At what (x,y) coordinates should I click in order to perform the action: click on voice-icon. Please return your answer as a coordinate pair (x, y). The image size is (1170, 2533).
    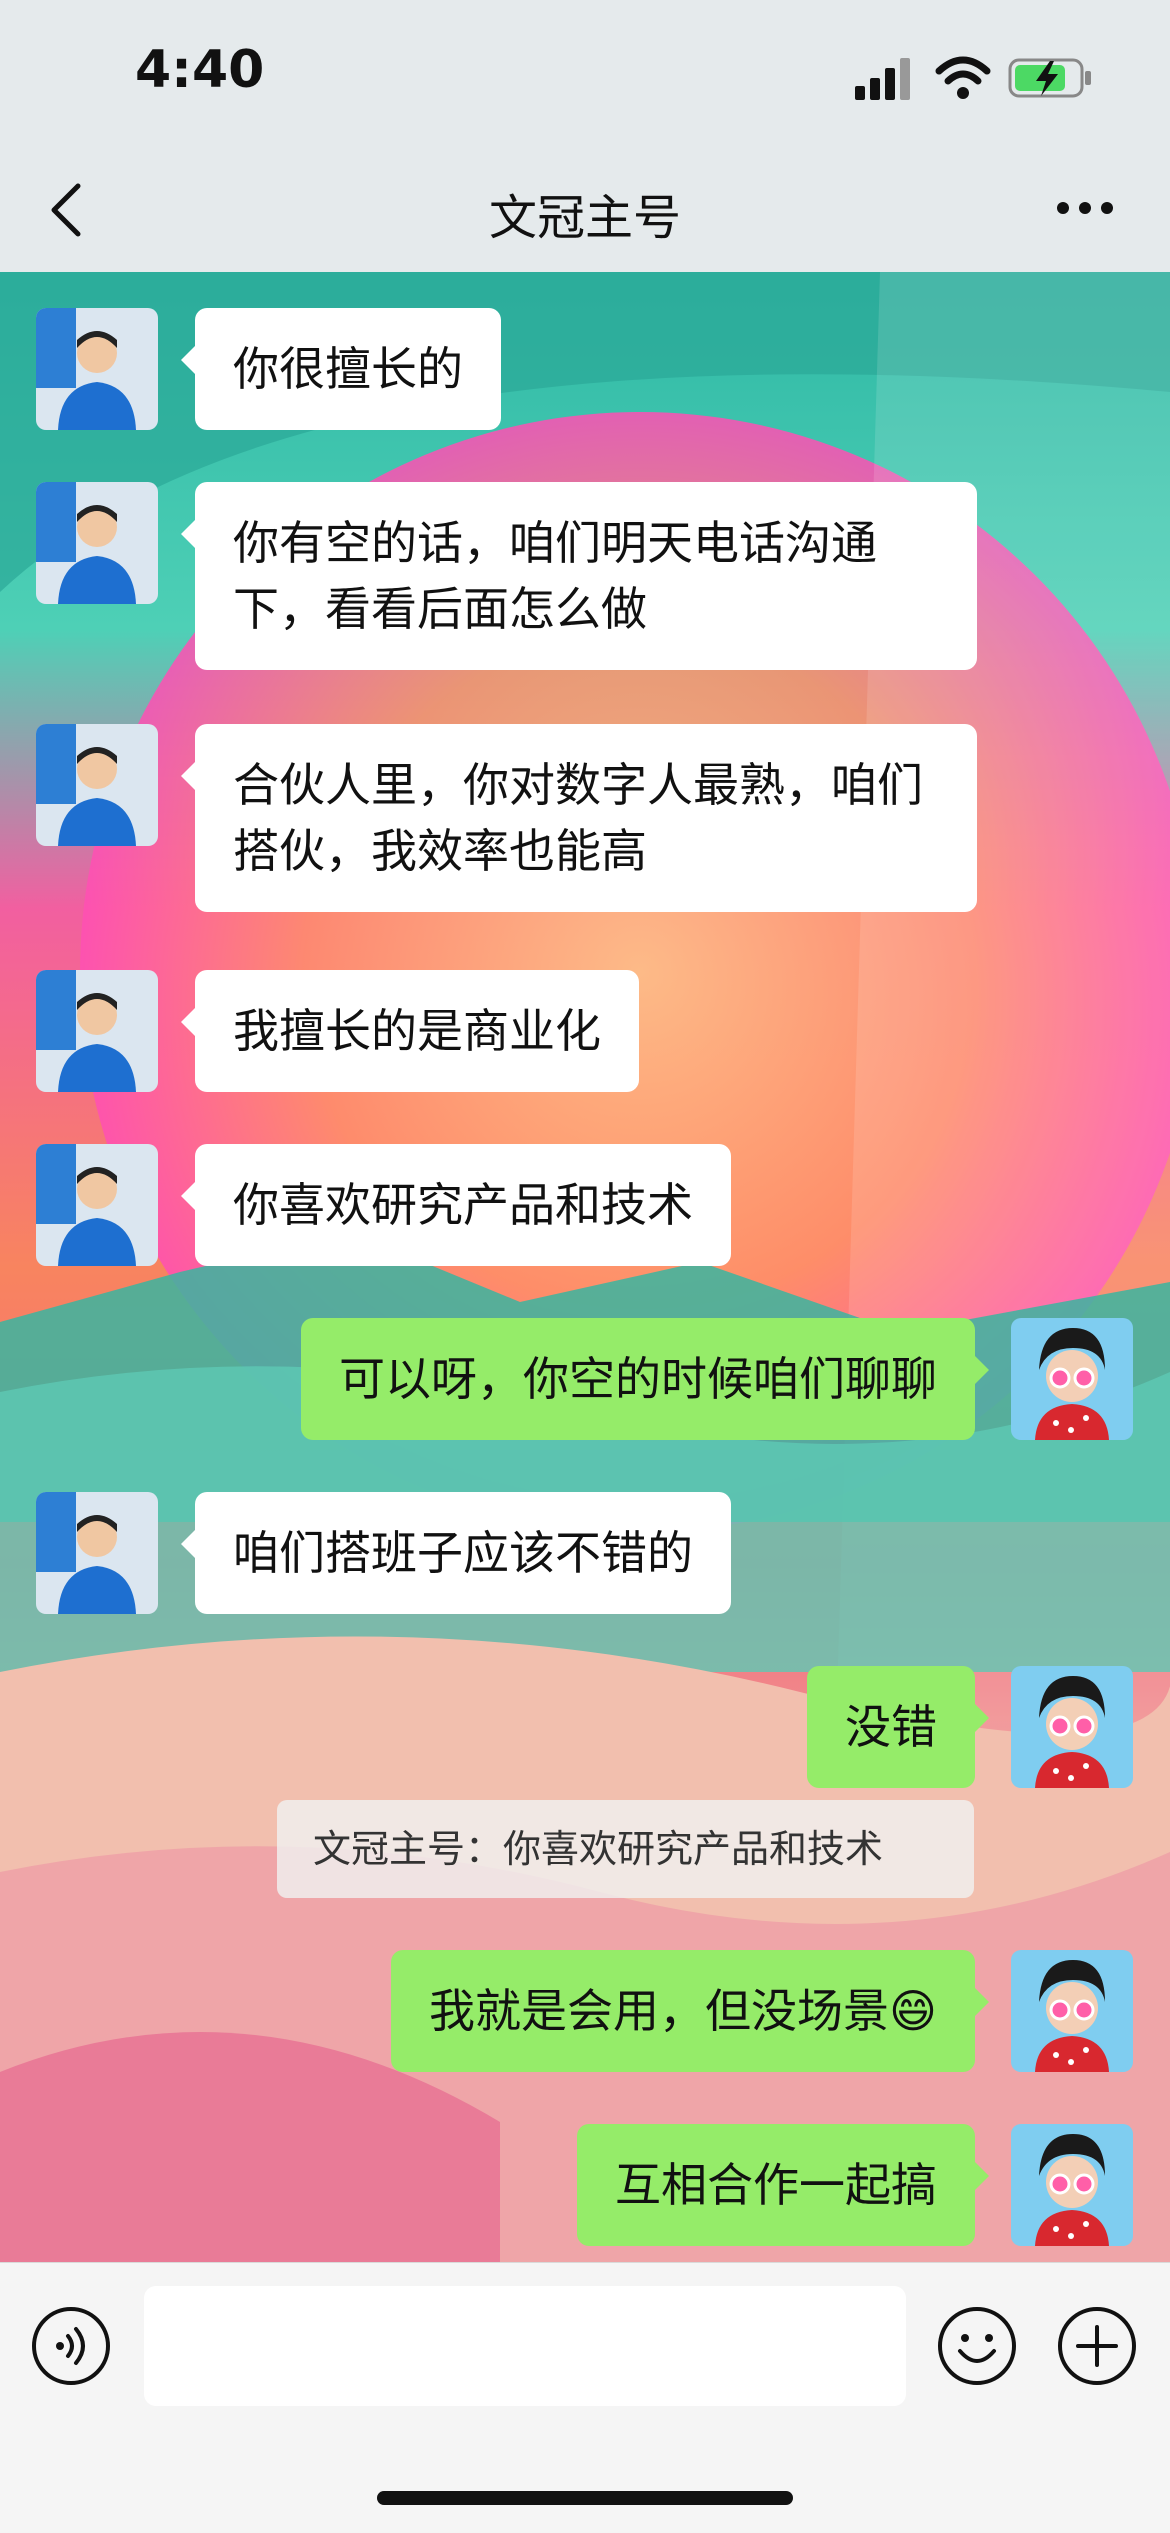
    Looking at the image, I should click on (71, 2346).